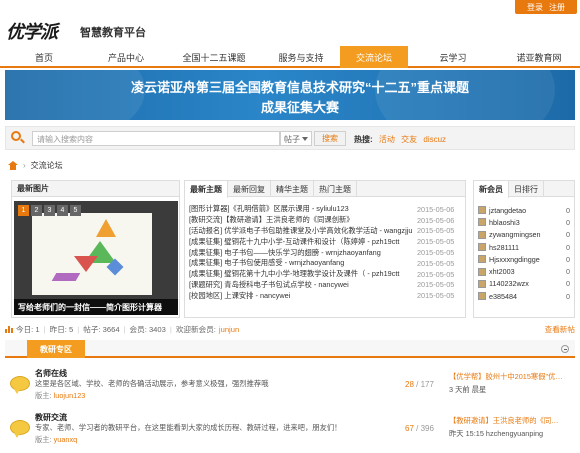 This screenshot has height=453, width=580. Describe the element at coordinates (214, 57) in the screenshot. I see `nav-item-research: 全国十二五课题` at that location.